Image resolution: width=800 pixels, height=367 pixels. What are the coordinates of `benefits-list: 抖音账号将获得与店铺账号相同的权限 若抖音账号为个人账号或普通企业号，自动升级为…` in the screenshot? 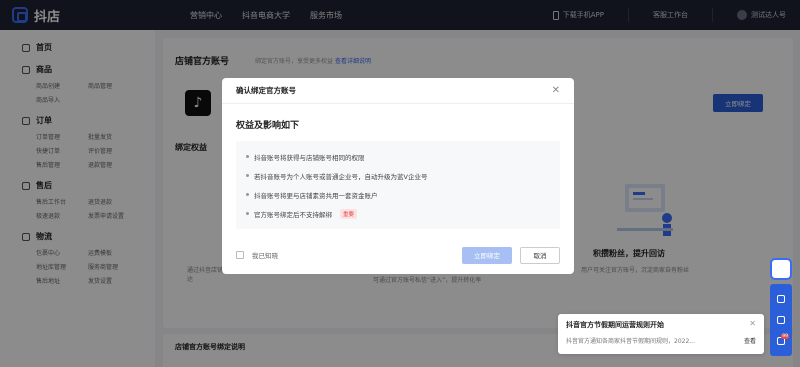 It's located at (398, 185).